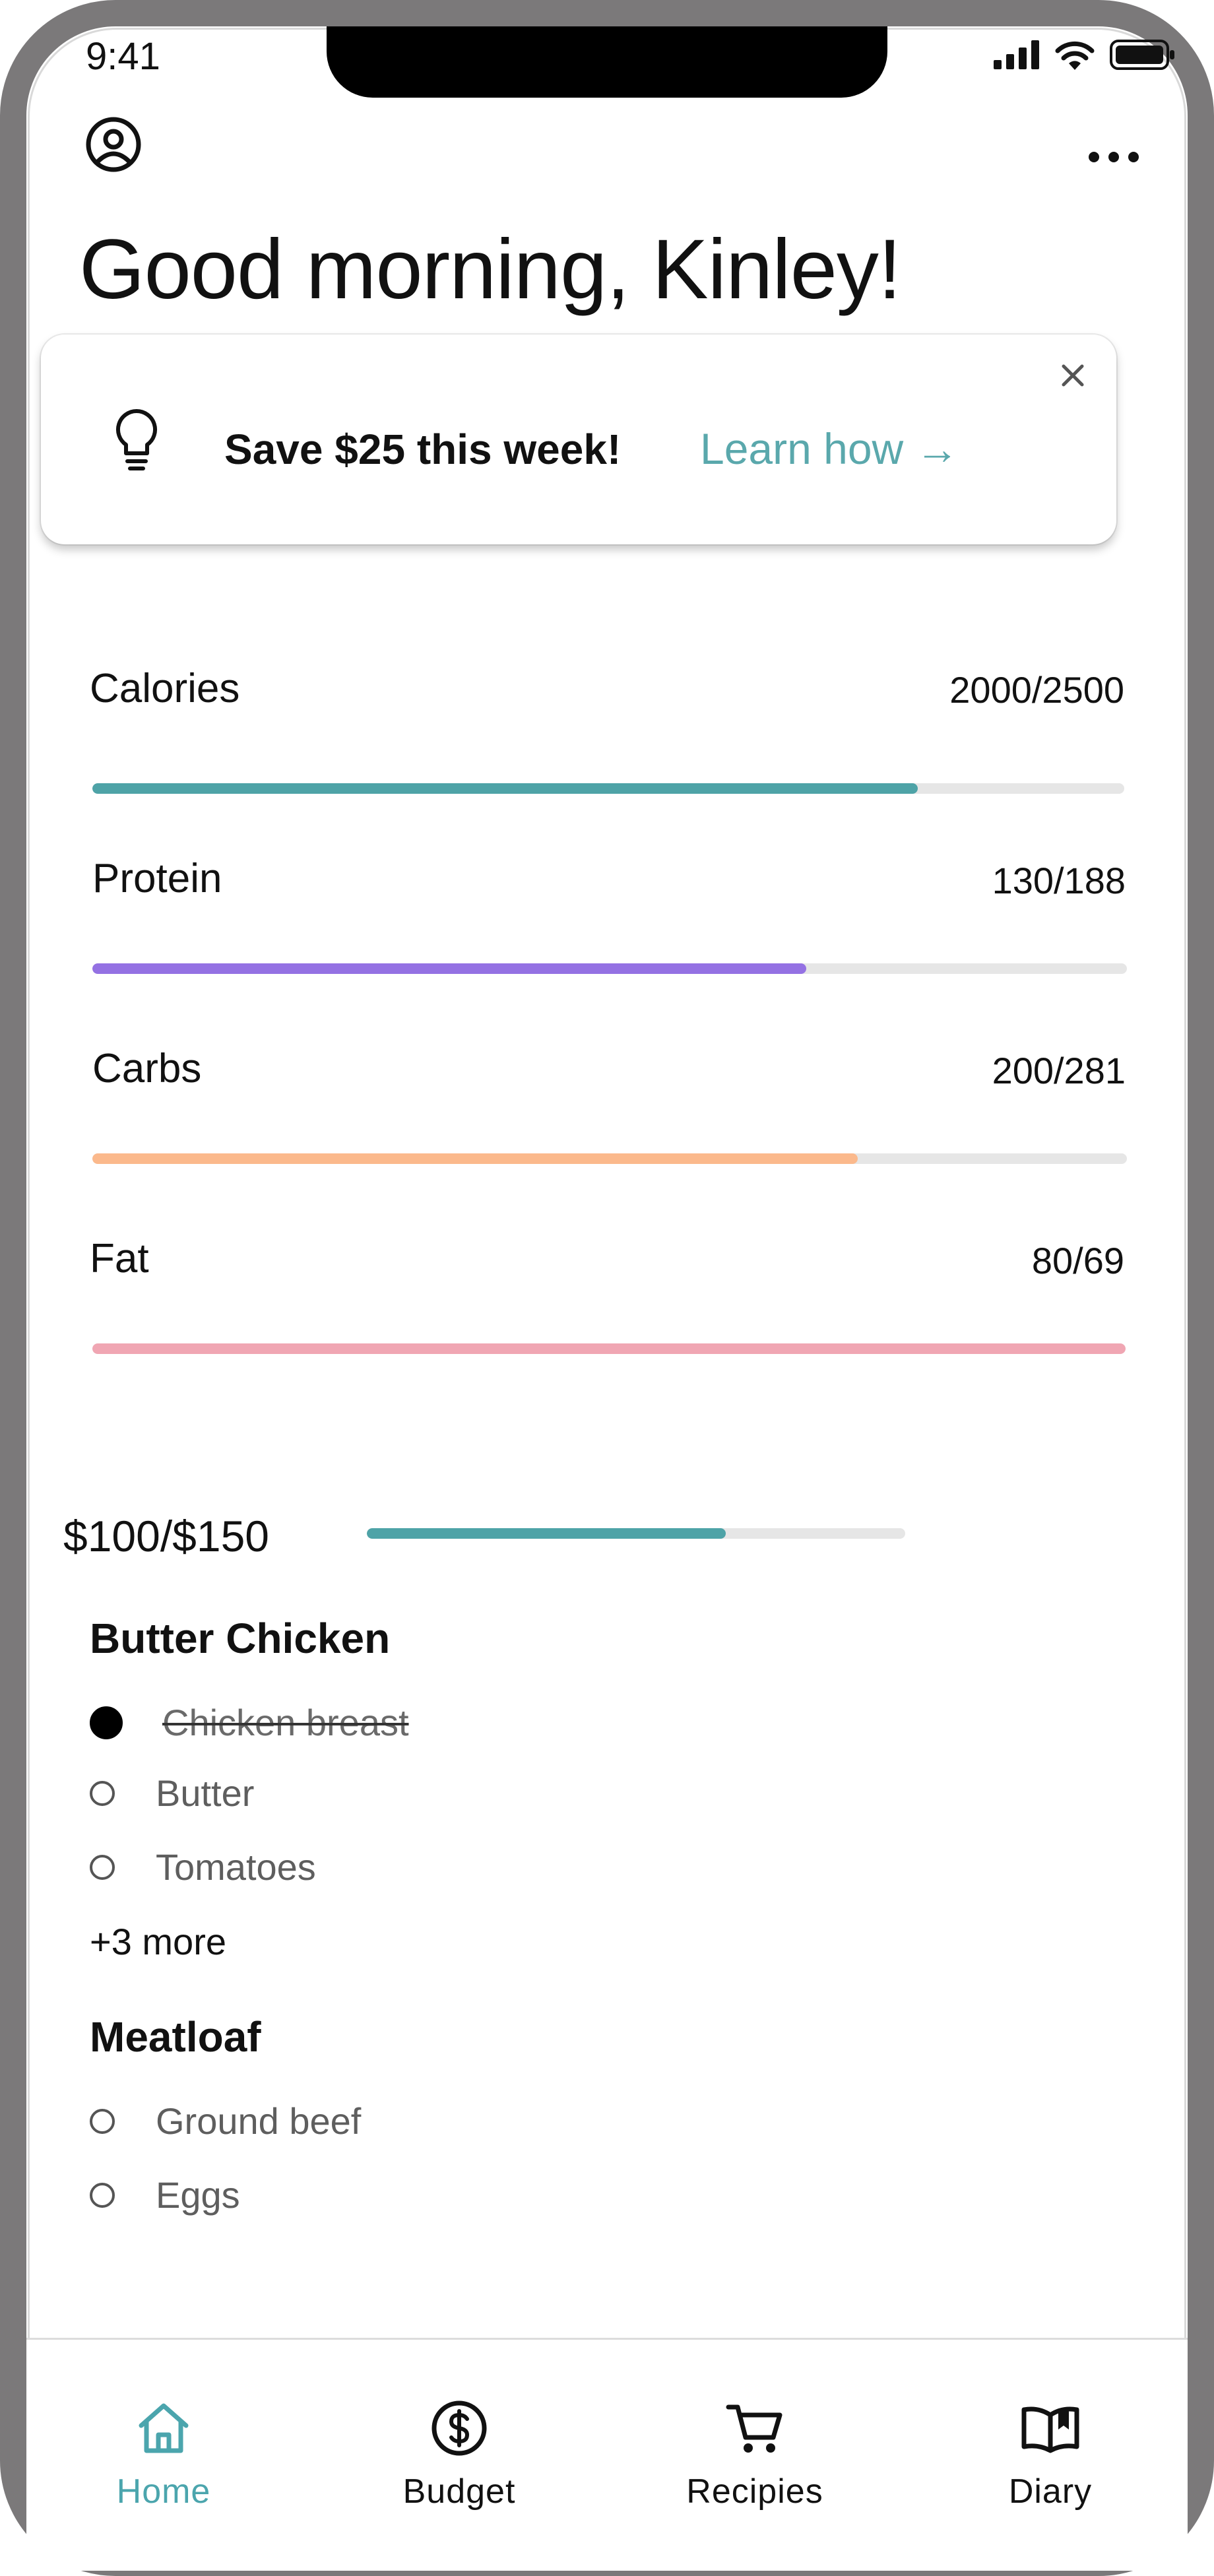 The image size is (1214, 2576). I want to click on close-icon, so click(1073, 376).